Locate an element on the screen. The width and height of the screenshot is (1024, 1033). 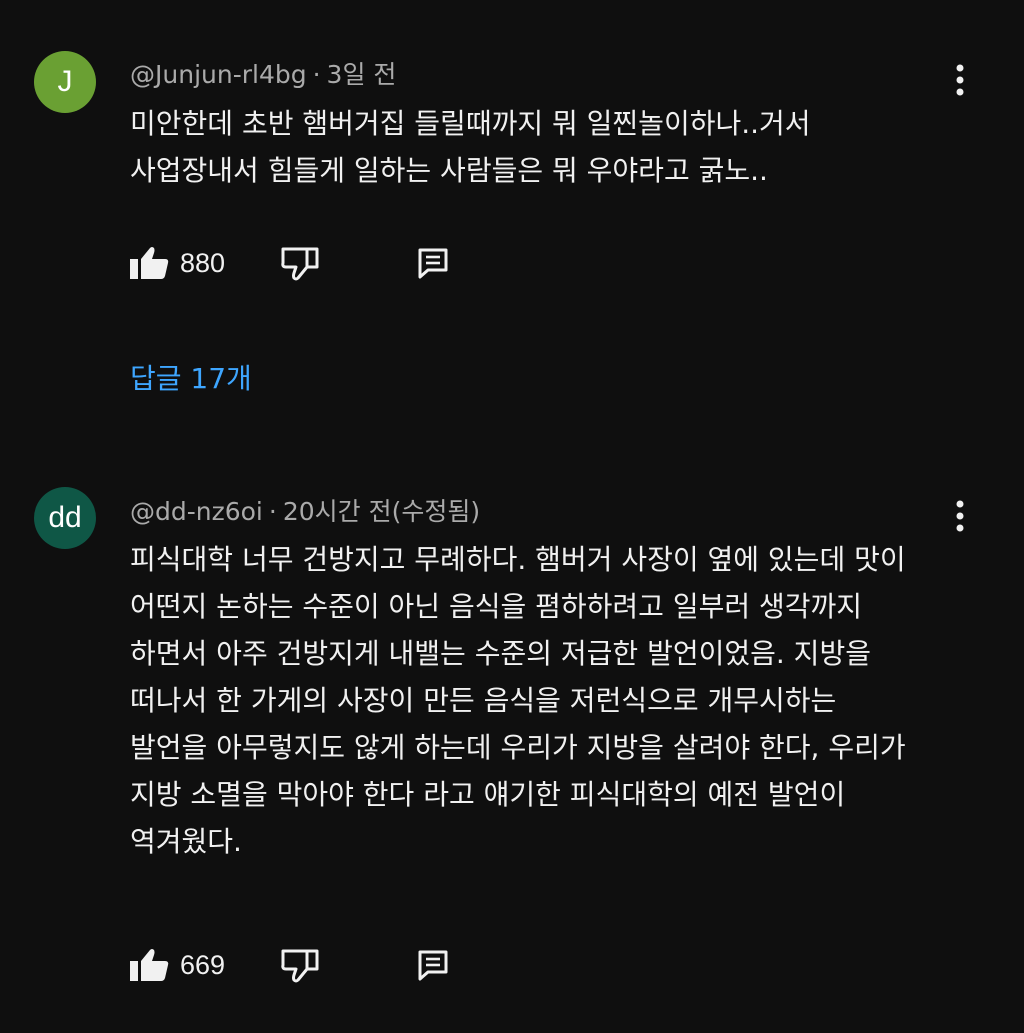
comment-line: 지방 소멸을 막아야 한다 라고 얘기한 피식대학의 예전 발언이 is located at coordinates (488, 794).